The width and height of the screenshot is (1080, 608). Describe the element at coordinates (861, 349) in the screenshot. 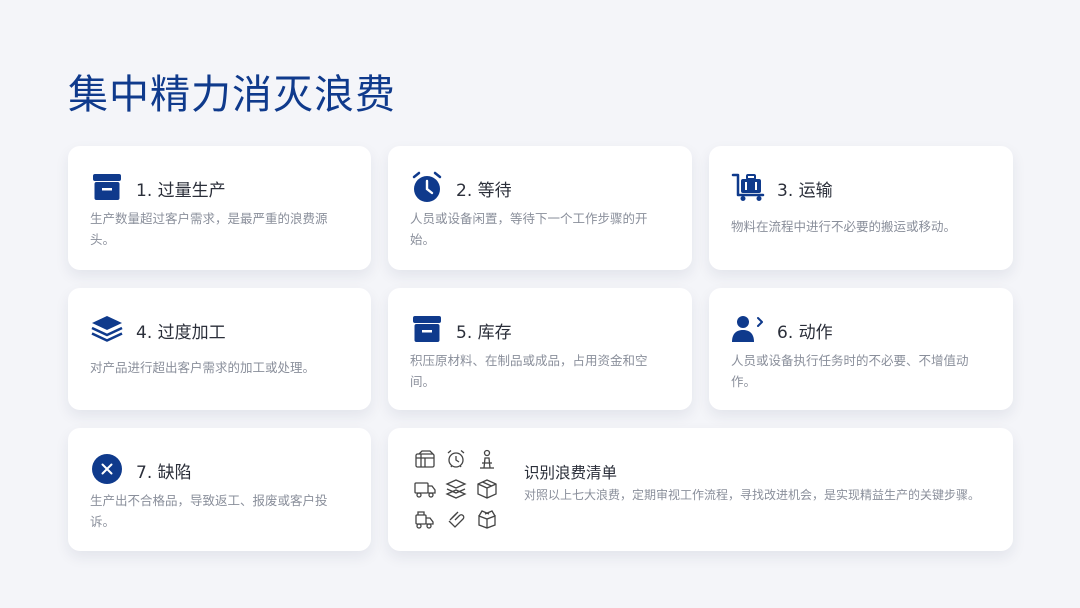

I see `waste-card-motion: 6. 动作 人员或设备执行任务时的不必要、不增值动作。` at that location.